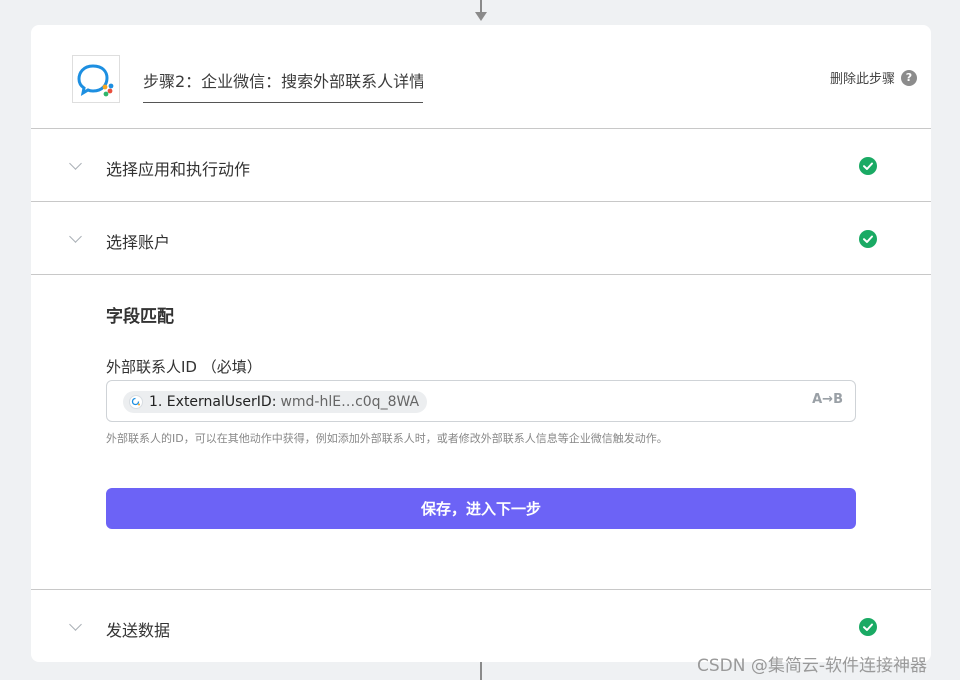 The width and height of the screenshot is (960, 680). I want to click on external-id-label: 外部联系人ID （必填）, so click(184, 367).